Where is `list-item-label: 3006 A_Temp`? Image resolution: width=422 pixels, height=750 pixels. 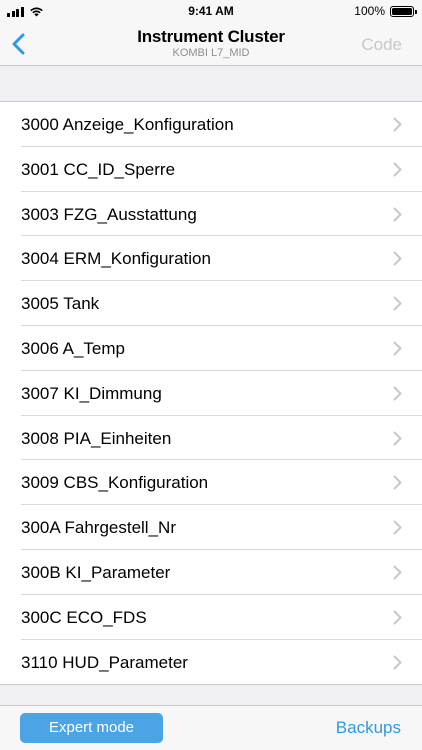
list-item-label: 3006 A_Temp is located at coordinates (73, 348).